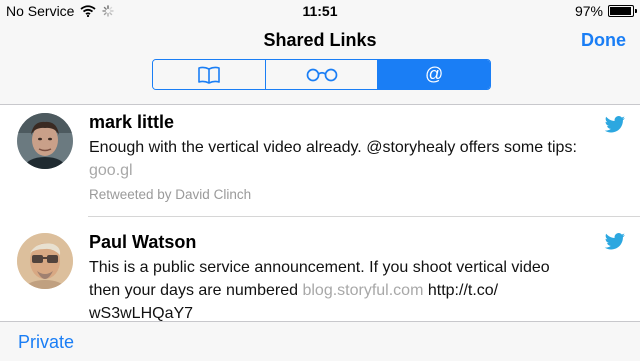 This screenshot has height=361, width=640. I want to click on tab-shared-links: @, so click(434, 74).